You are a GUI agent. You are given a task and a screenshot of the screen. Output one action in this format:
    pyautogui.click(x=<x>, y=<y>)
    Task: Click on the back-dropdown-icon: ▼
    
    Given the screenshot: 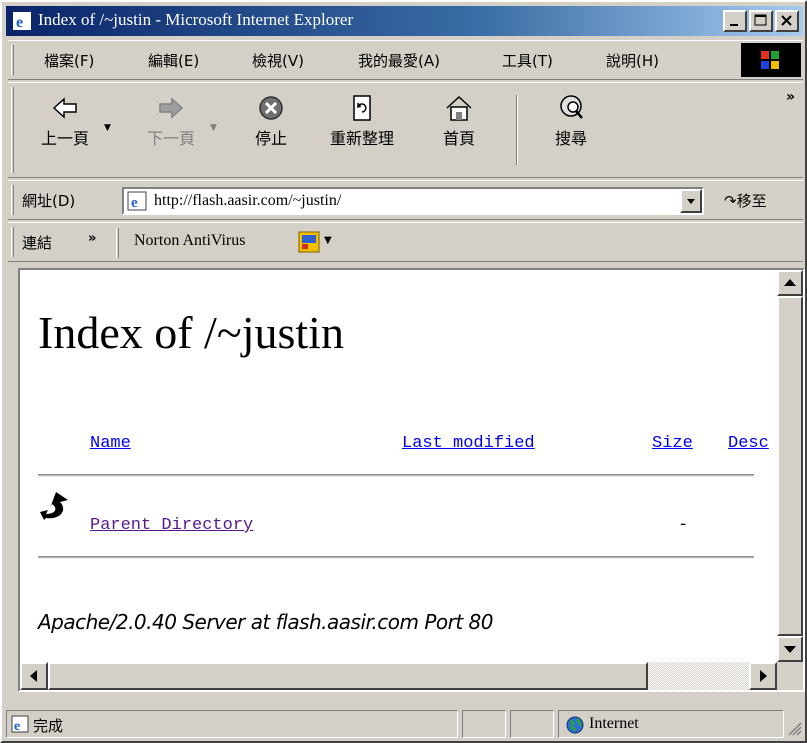 What is the action you would take?
    pyautogui.click(x=107, y=128)
    